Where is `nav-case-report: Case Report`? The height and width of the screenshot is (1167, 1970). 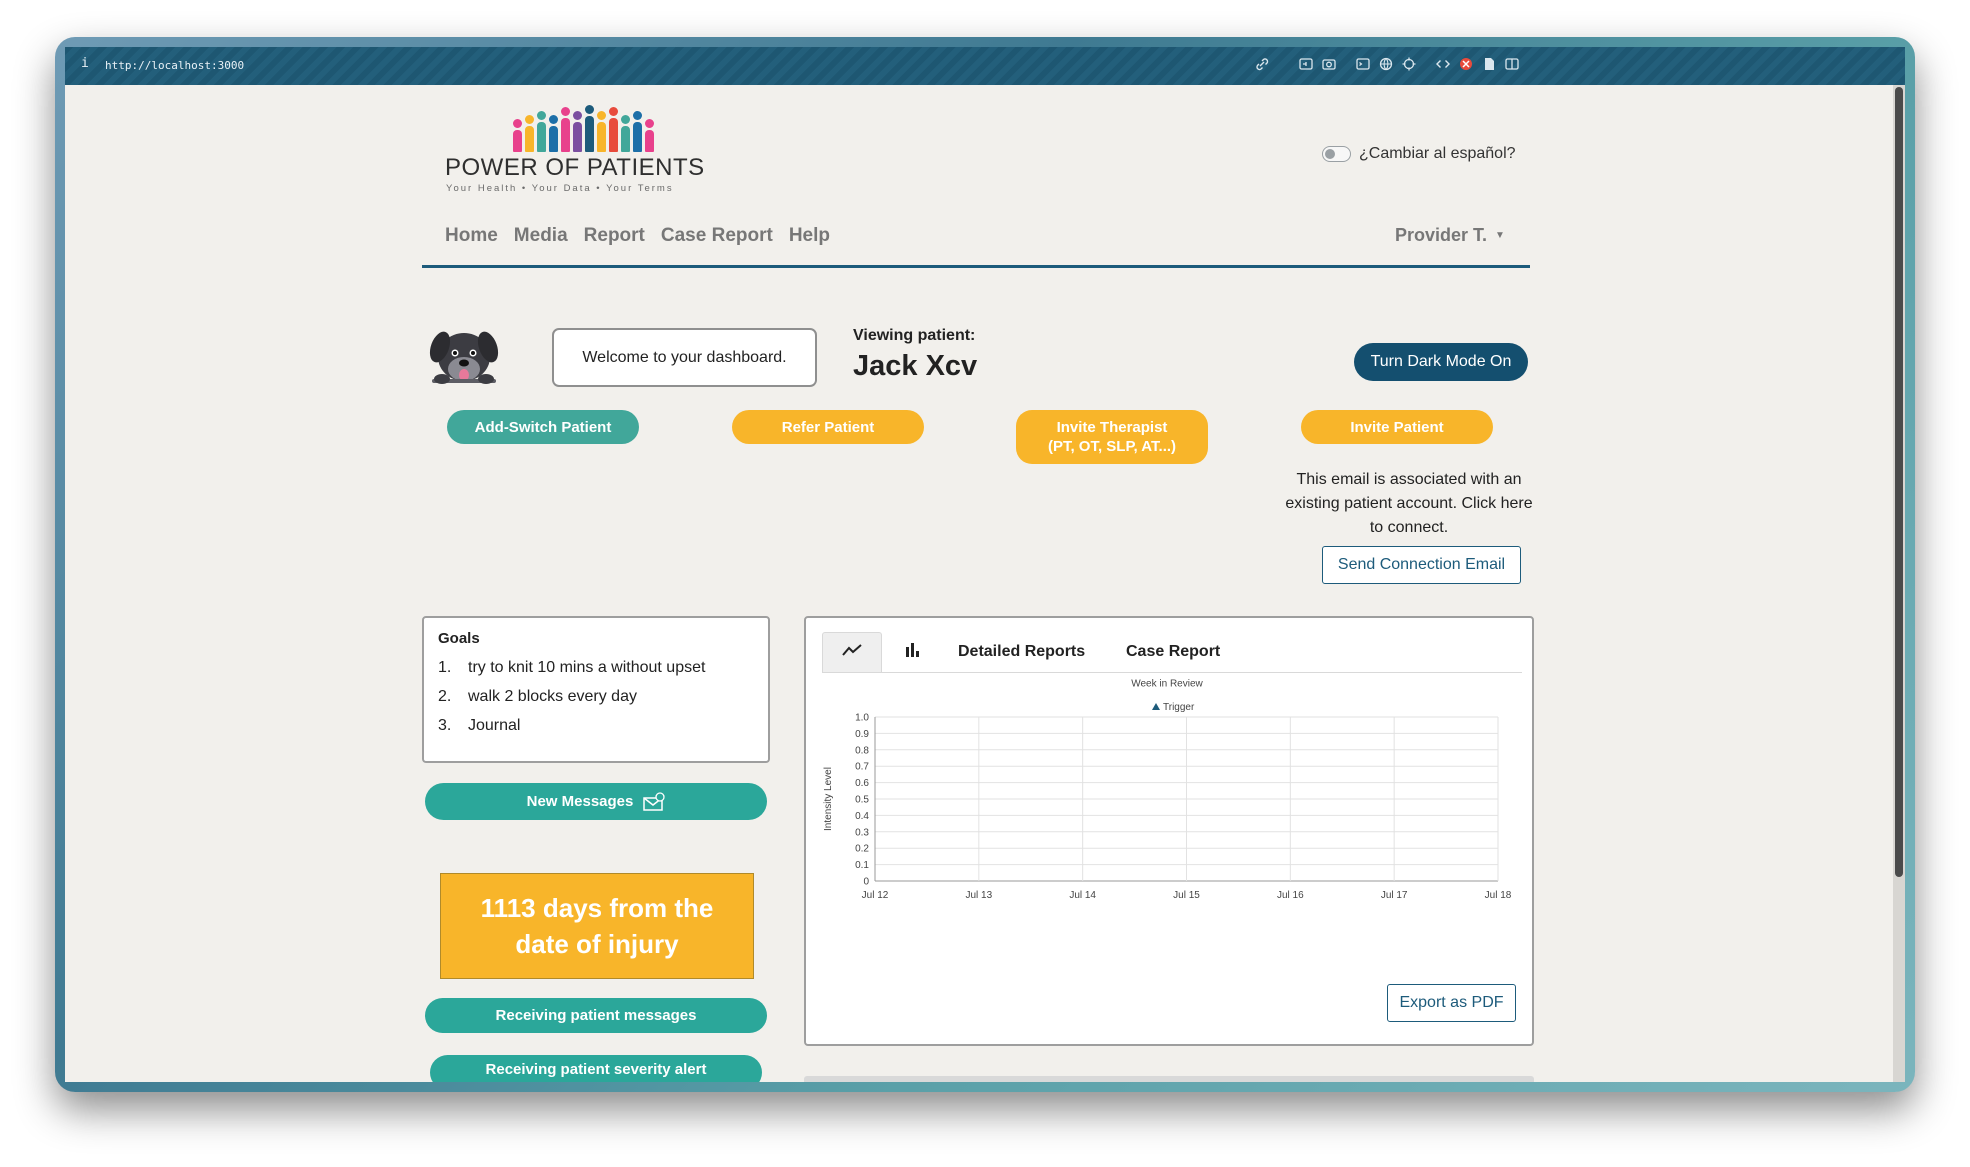 nav-case-report: Case Report is located at coordinates (717, 236).